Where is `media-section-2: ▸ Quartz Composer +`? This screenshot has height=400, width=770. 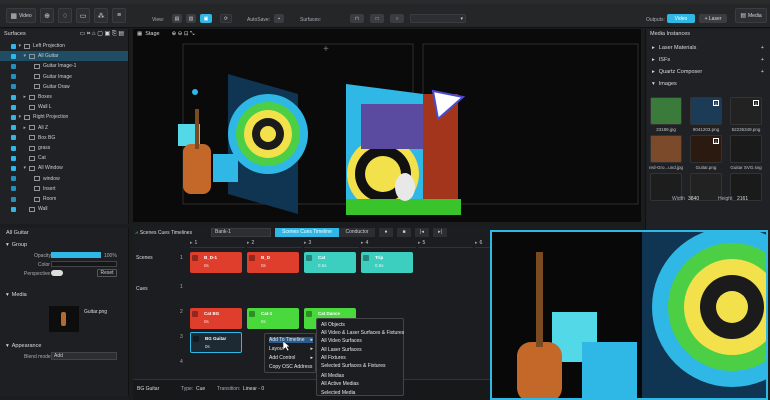
media-section-2: ▸ Quartz Composer + is located at coordinates (708, 72).